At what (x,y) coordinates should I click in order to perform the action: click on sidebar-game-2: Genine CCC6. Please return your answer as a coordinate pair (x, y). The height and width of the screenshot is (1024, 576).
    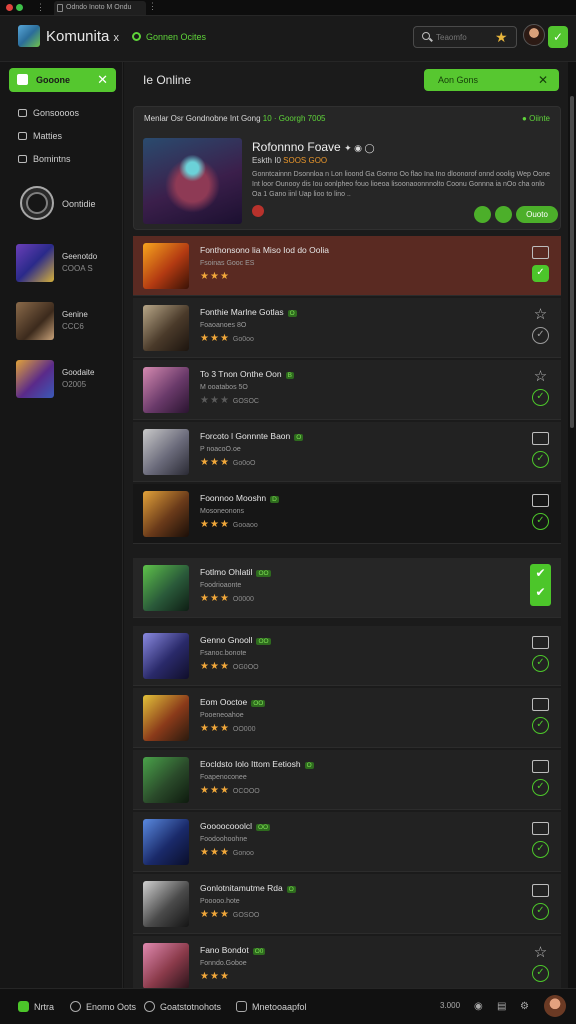
    Looking at the image, I should click on (75, 321).